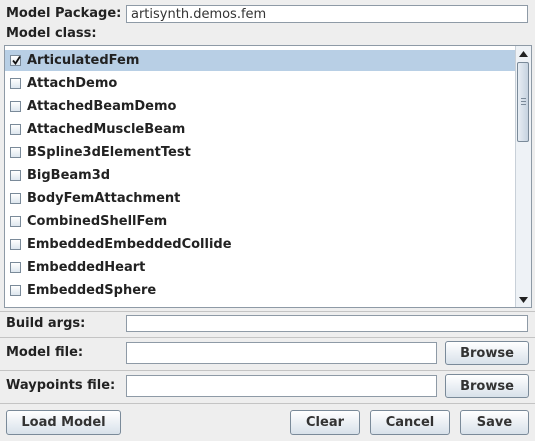 The height and width of the screenshot is (441, 535). What do you see at coordinates (72, 83) in the screenshot?
I see `list-item-label: AttachDemo` at bounding box center [72, 83].